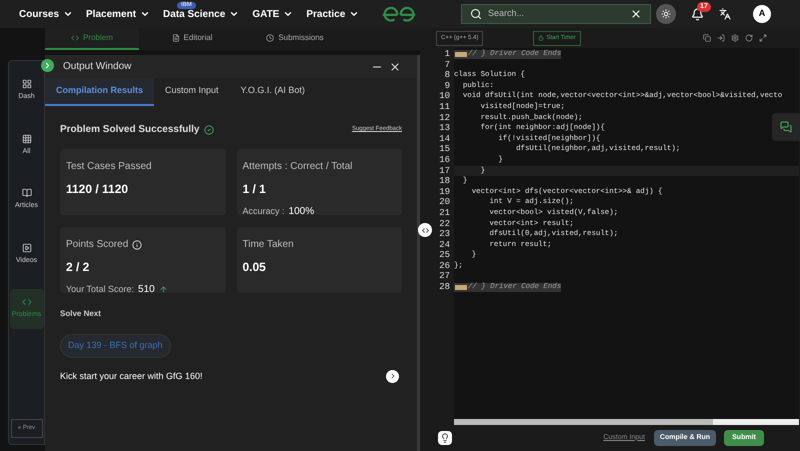 The width and height of the screenshot is (800, 451). What do you see at coordinates (295, 39) in the screenshot?
I see `problem-tab: Submissions` at bounding box center [295, 39].